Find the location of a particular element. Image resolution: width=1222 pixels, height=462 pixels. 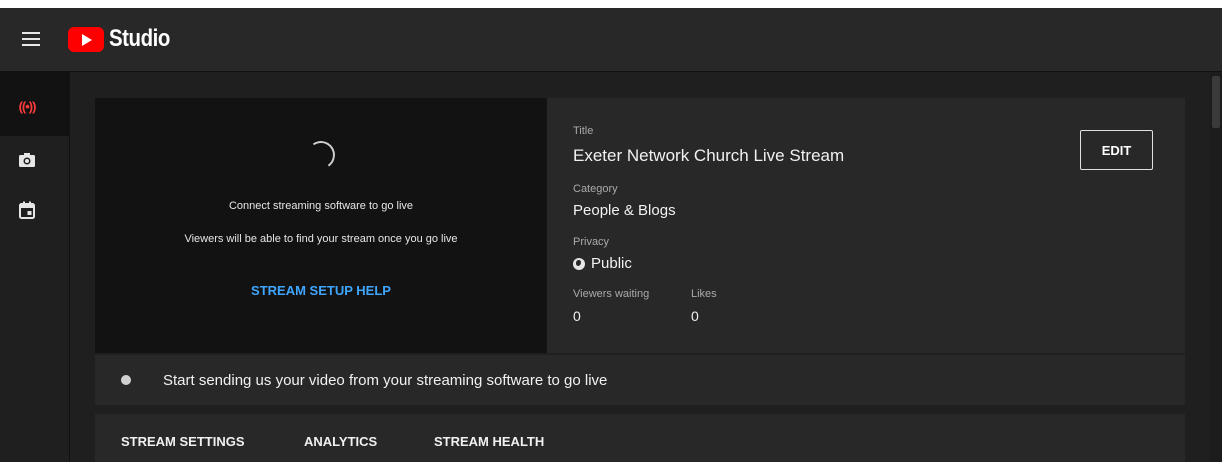

rail-item-schedule is located at coordinates (27, 210).